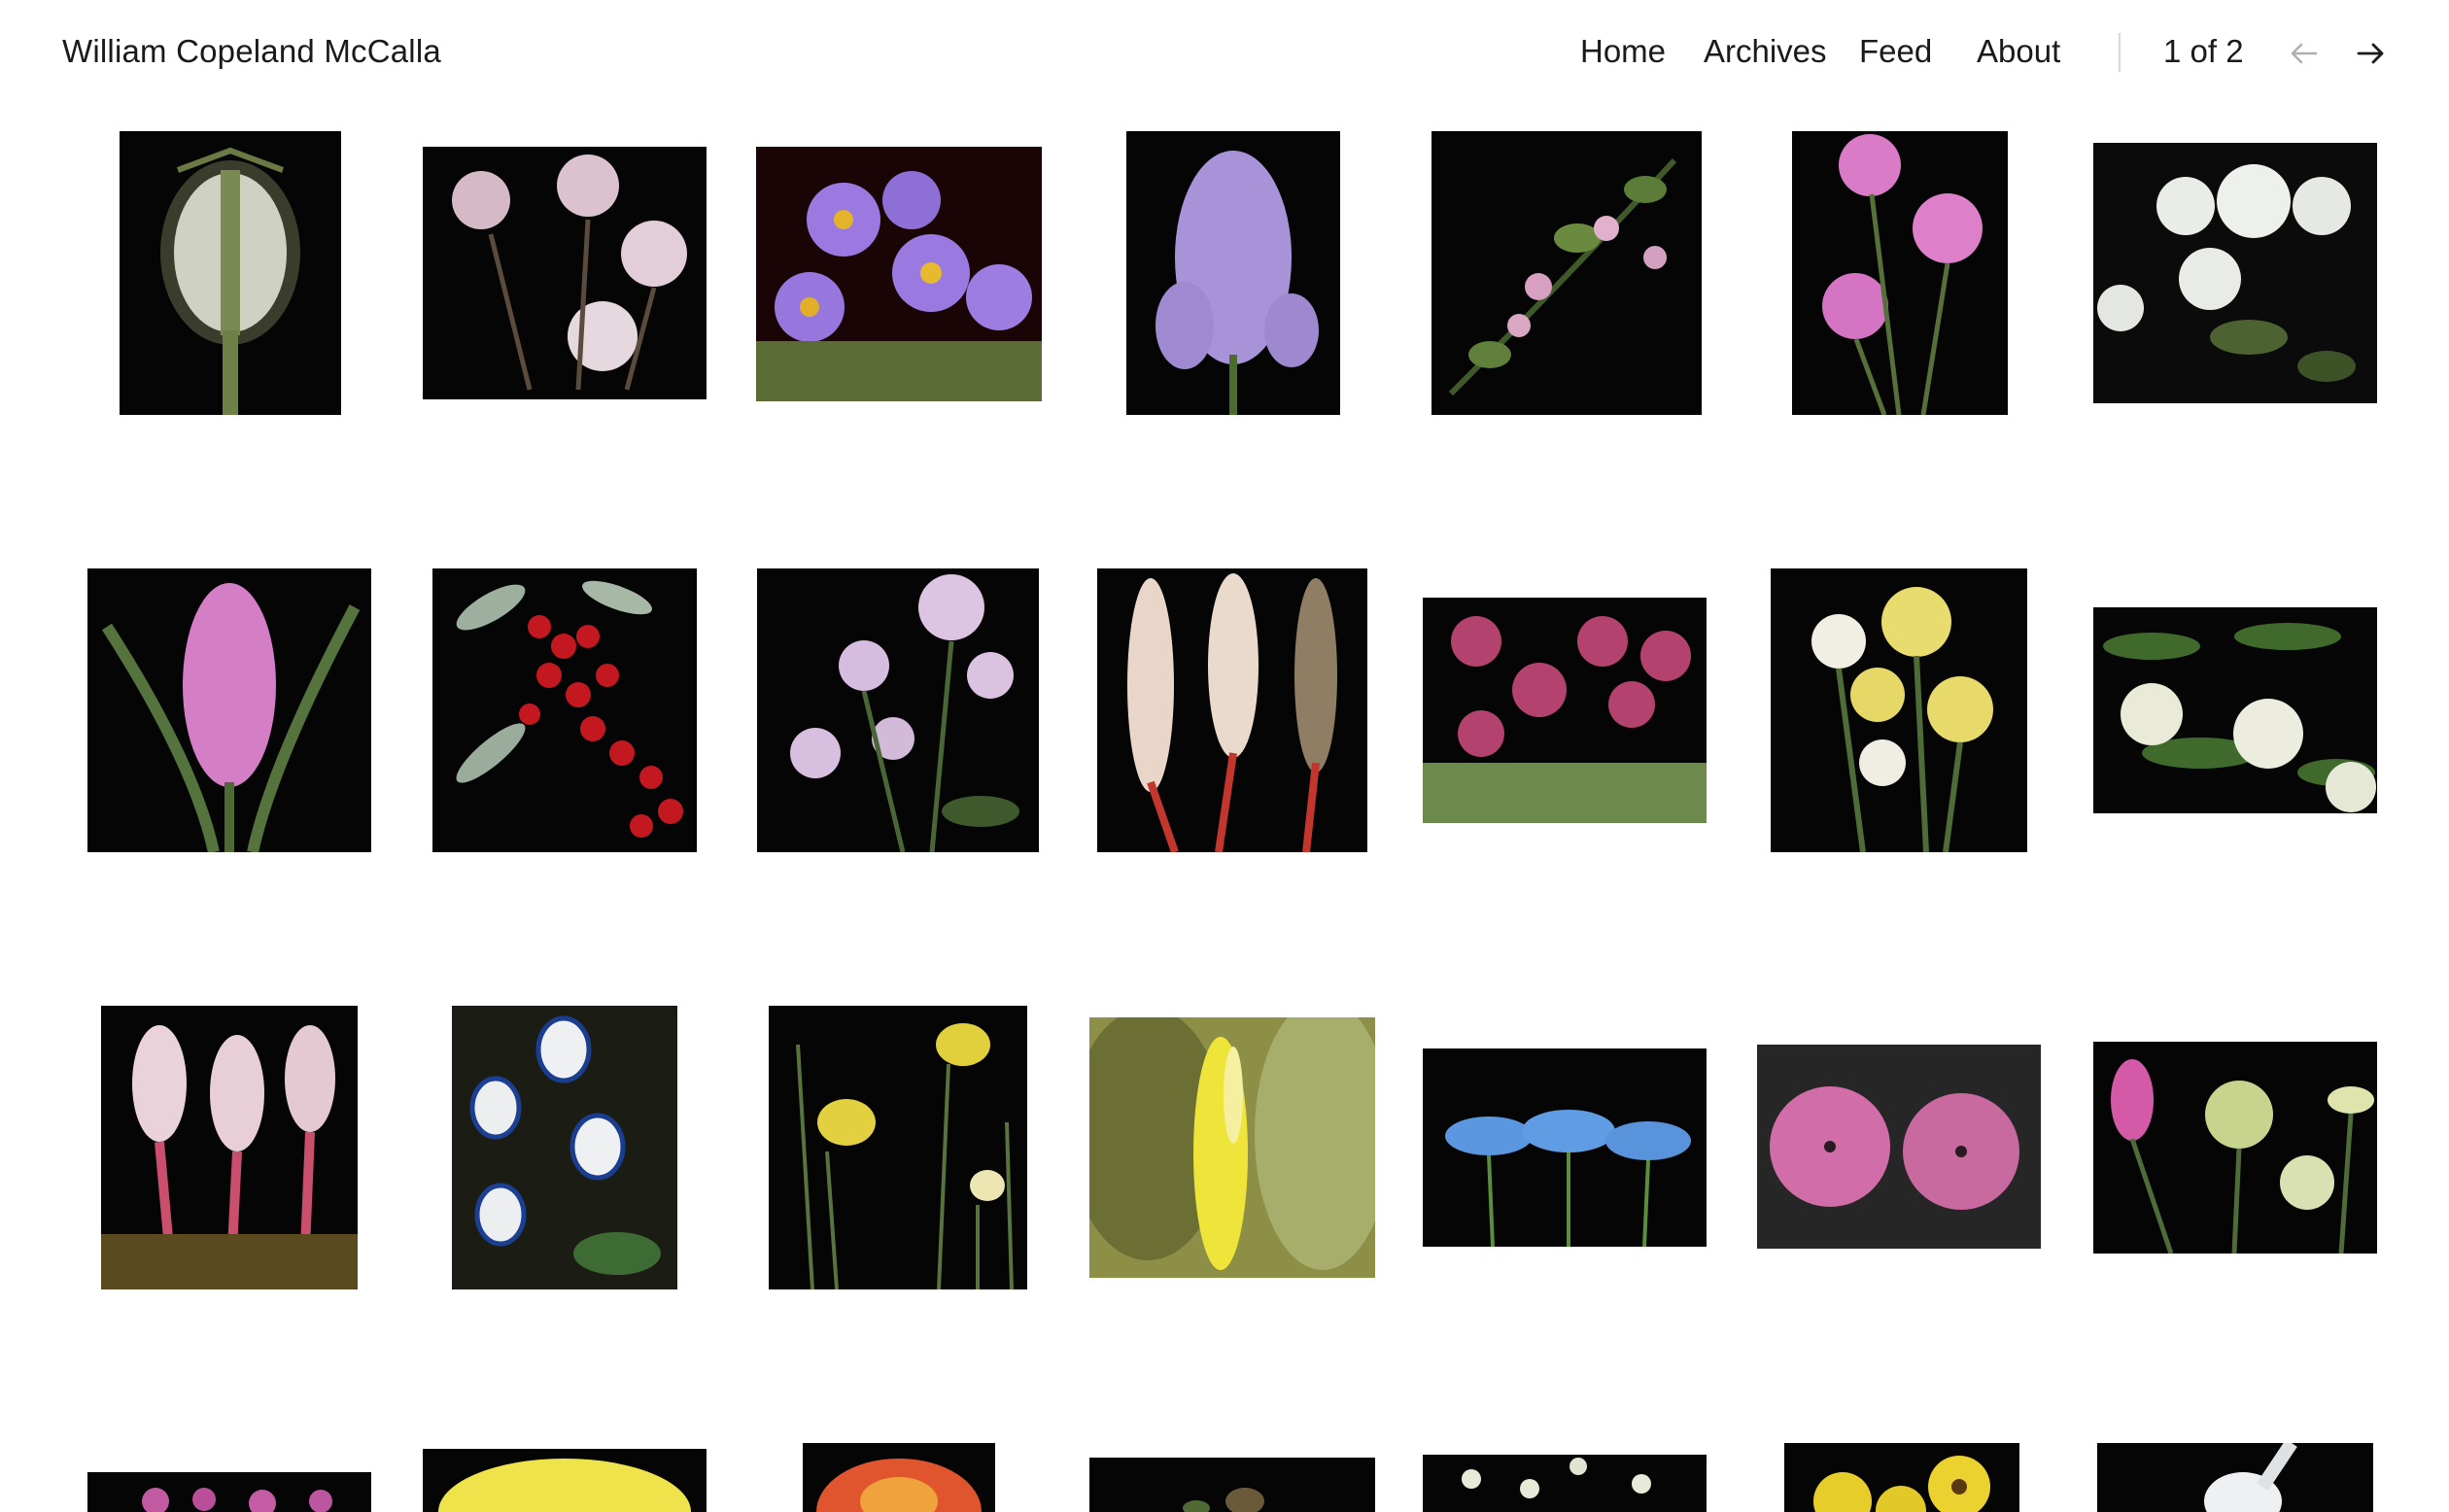 The height and width of the screenshot is (1512, 2449). I want to click on poppy-seed-pod-photo, so click(231, 273).